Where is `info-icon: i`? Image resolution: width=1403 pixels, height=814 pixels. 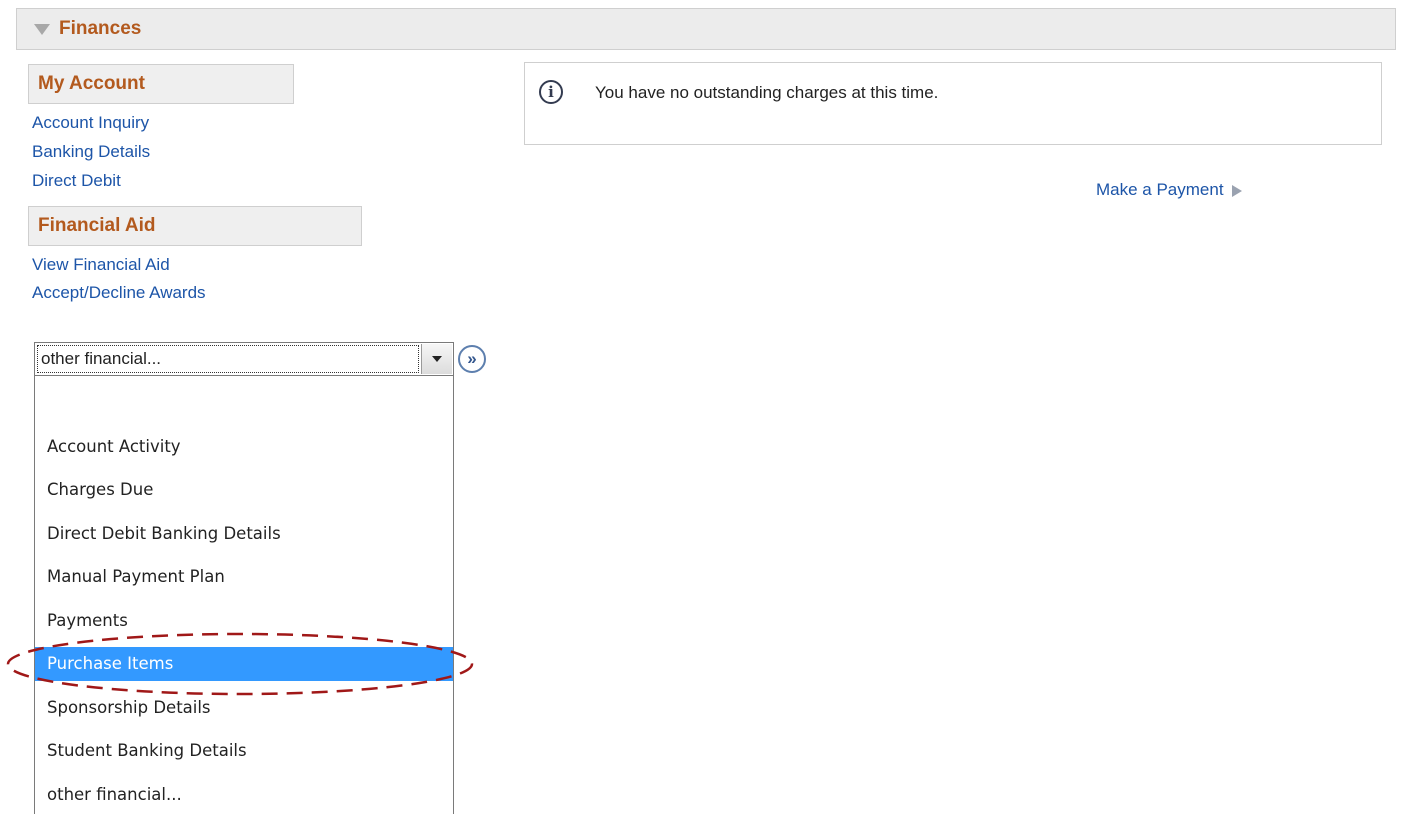 info-icon: i is located at coordinates (551, 92).